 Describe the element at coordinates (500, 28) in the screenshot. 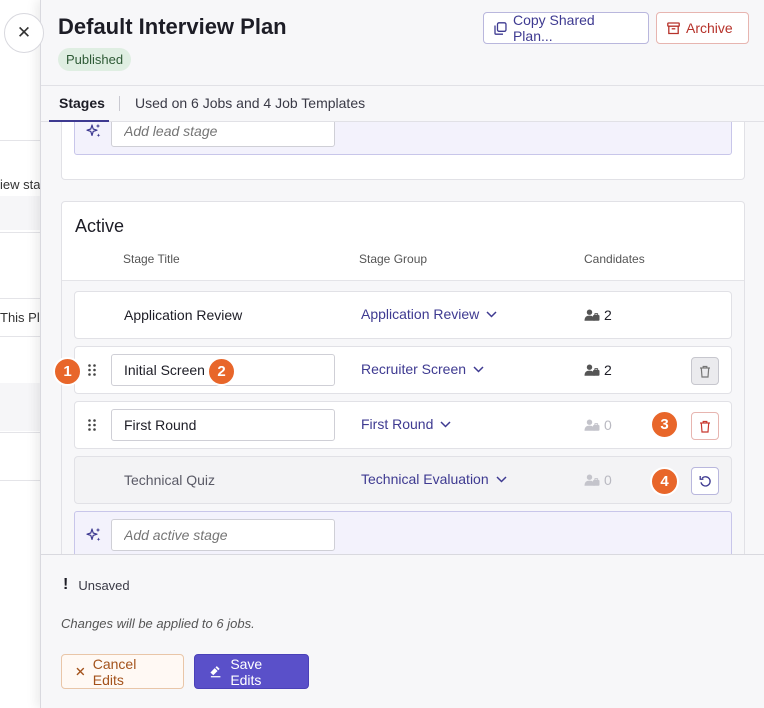

I see `copy-icon` at that location.